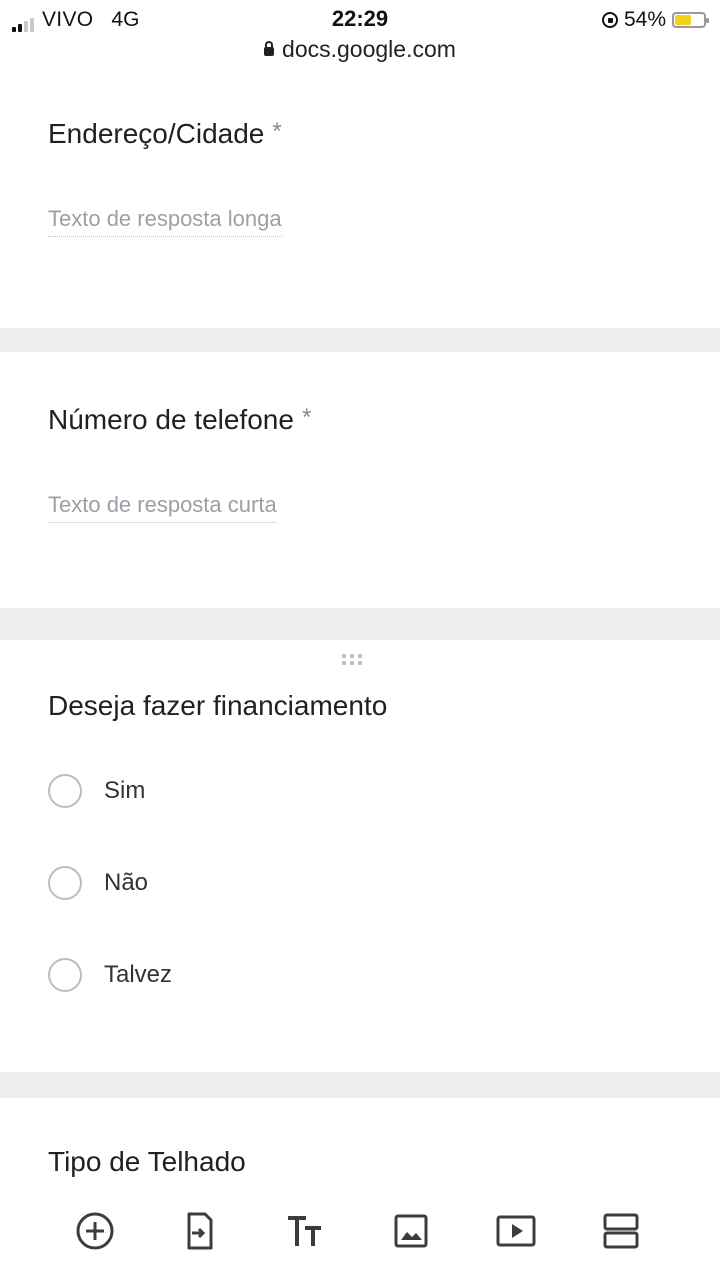  Describe the element at coordinates (138, 974) in the screenshot. I see `radio-option-label: Talvez` at that location.